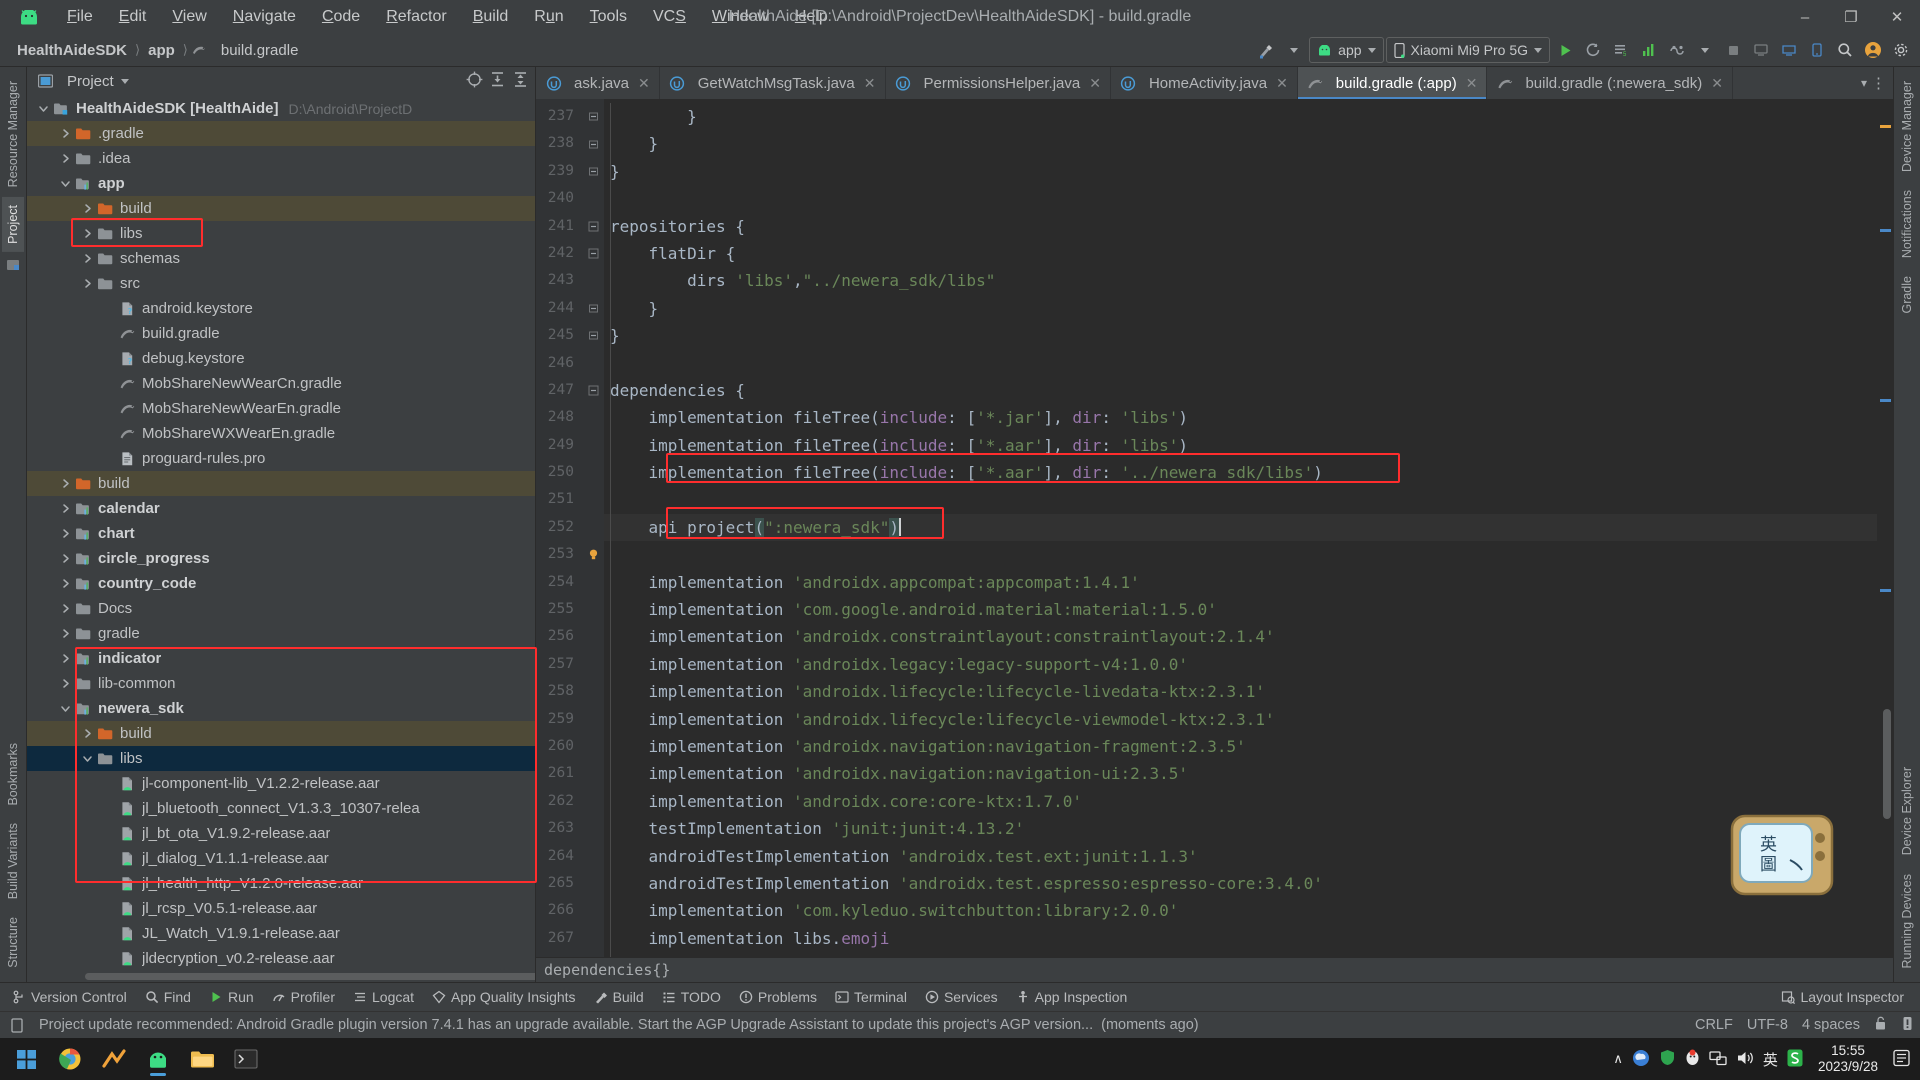  Describe the element at coordinates (281, 183) in the screenshot. I see `tree-node-app: app` at that location.